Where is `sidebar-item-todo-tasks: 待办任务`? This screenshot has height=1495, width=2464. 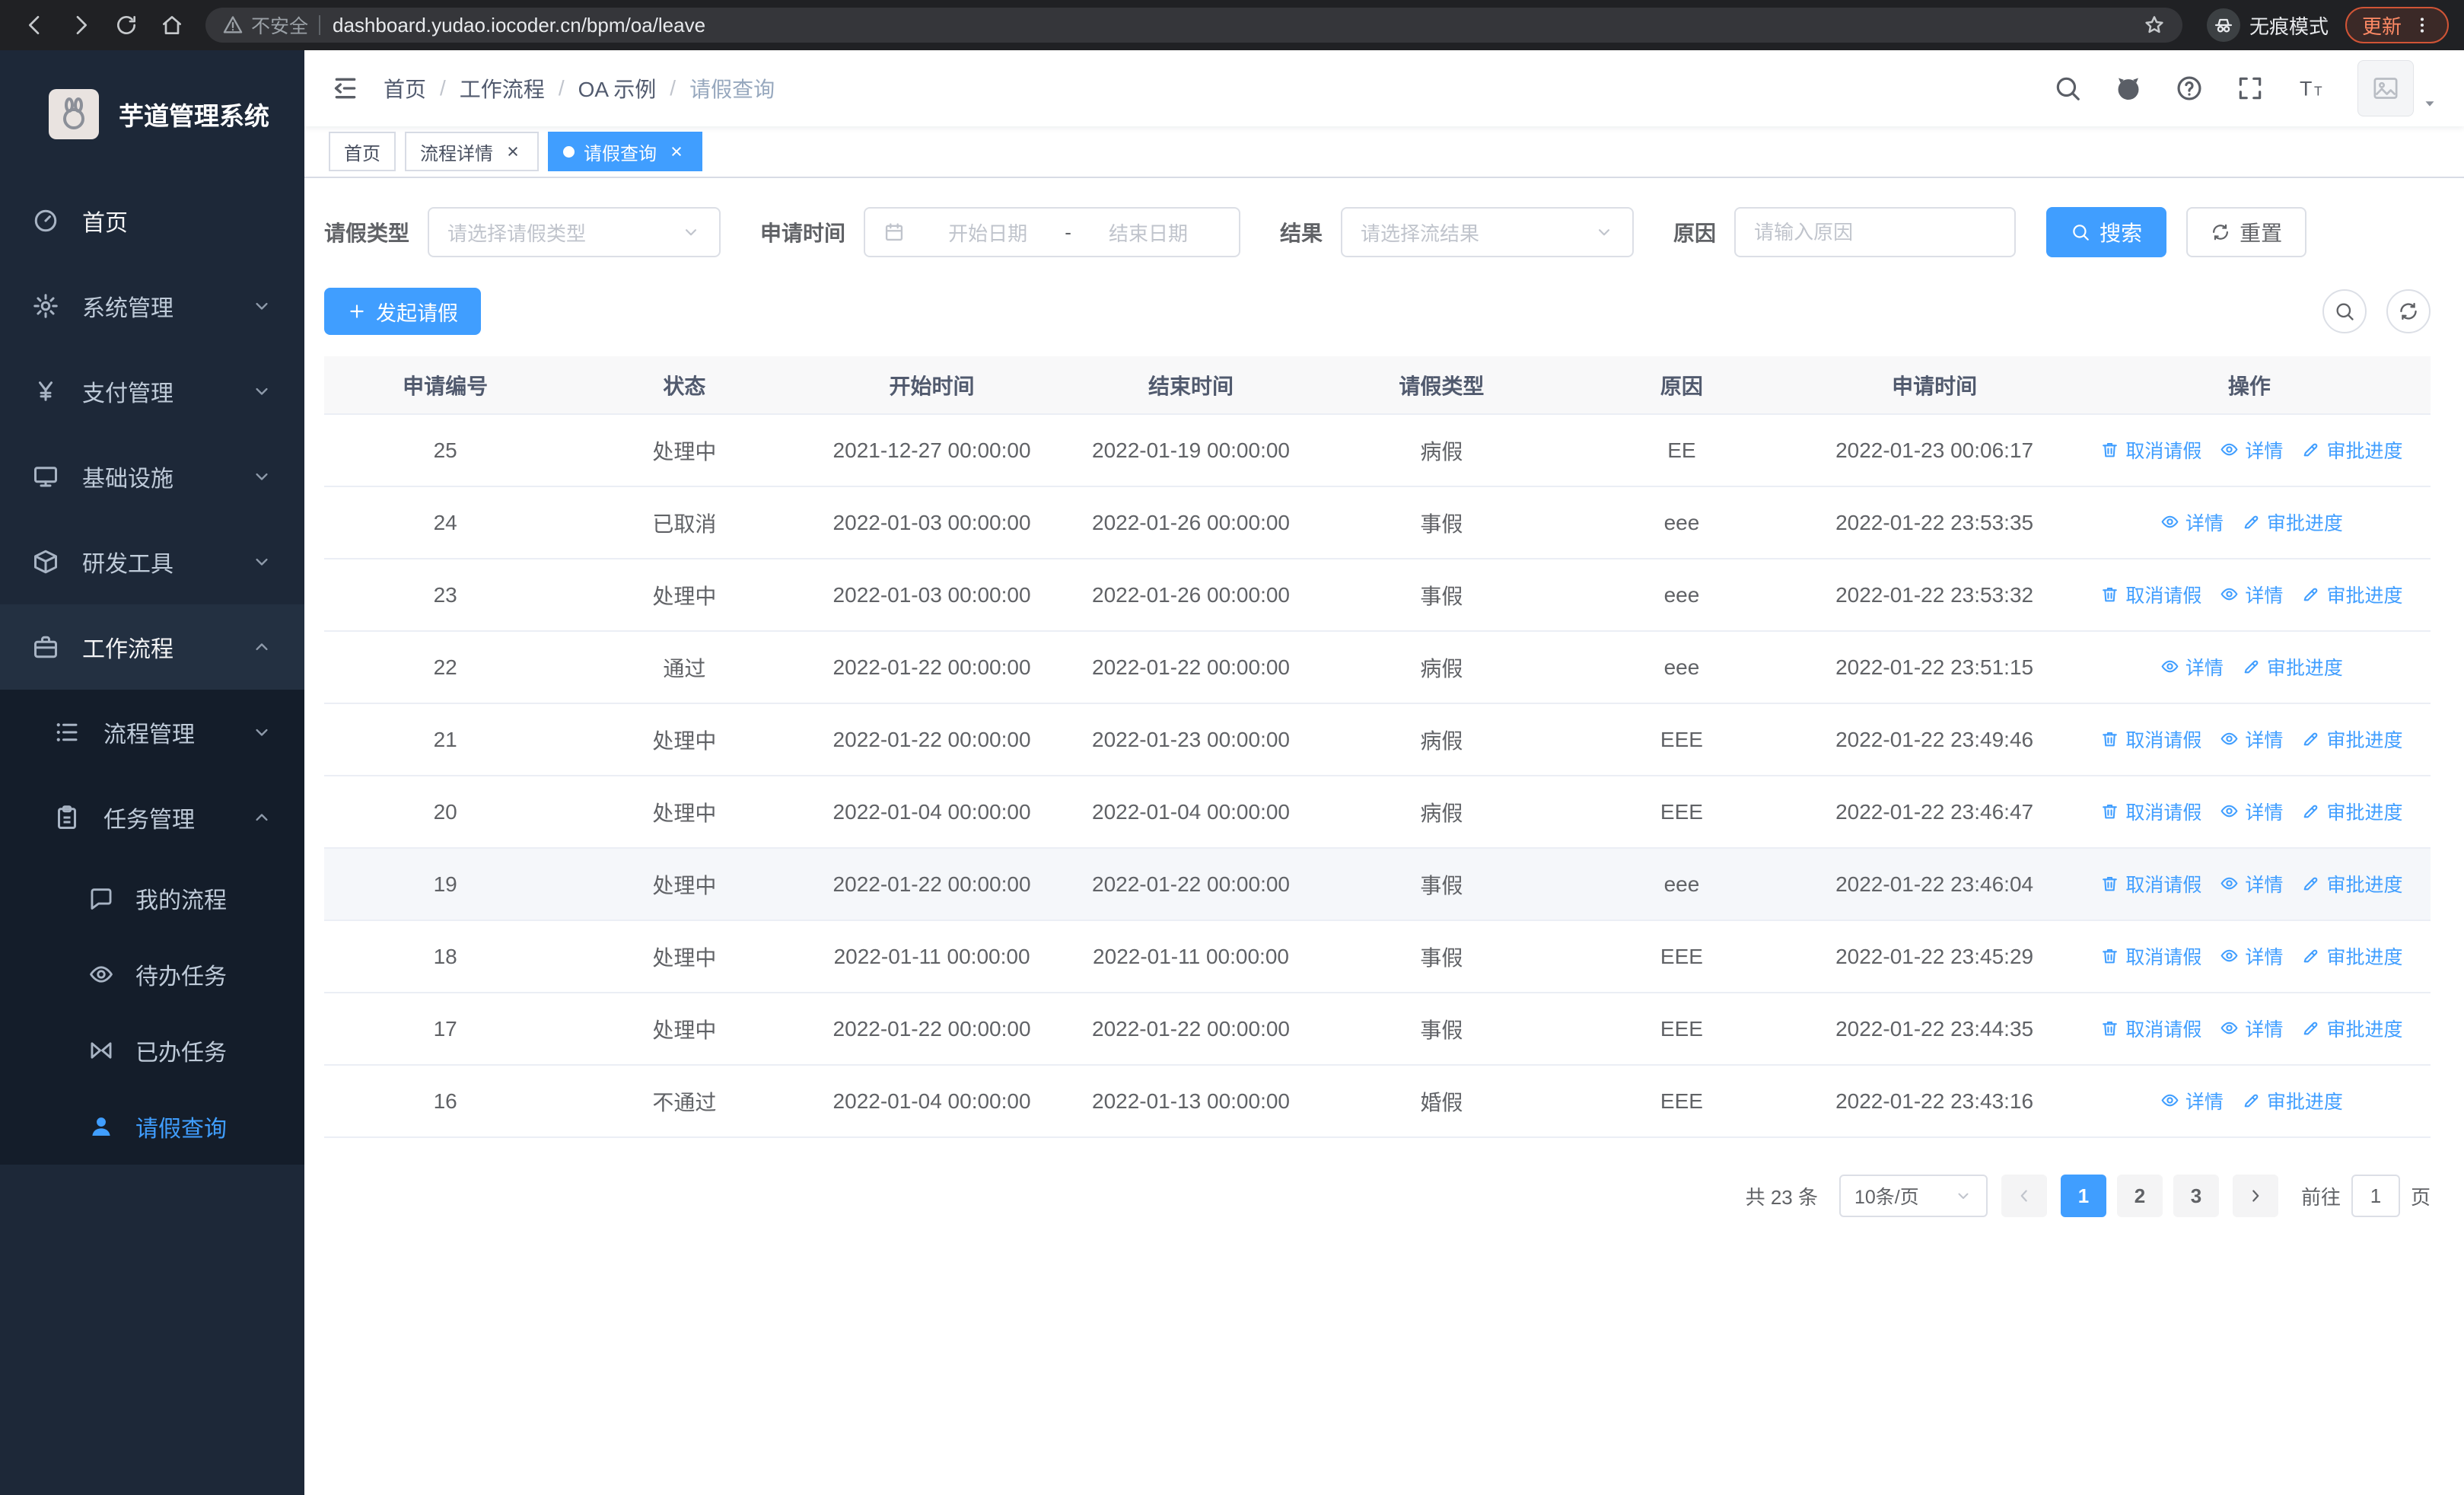
sidebar-item-todo-tasks: 待办任务 is located at coordinates (152, 974).